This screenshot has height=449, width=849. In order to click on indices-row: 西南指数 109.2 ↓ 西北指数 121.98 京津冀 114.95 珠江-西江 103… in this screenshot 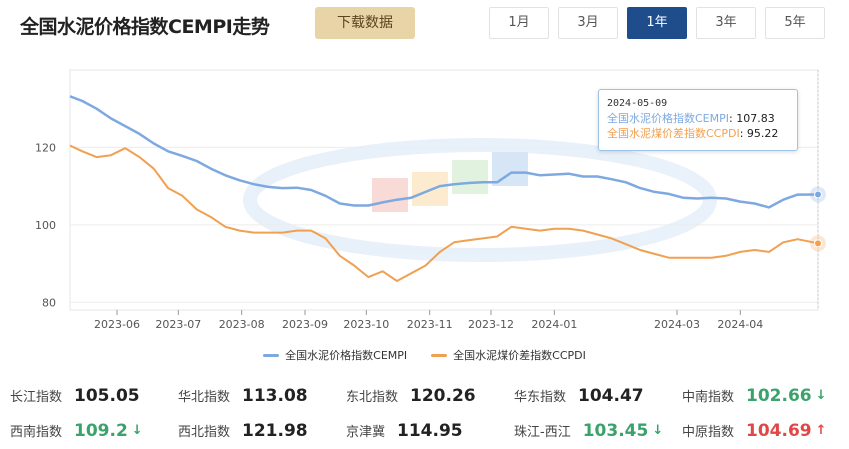, I will do `click(424, 430)`.